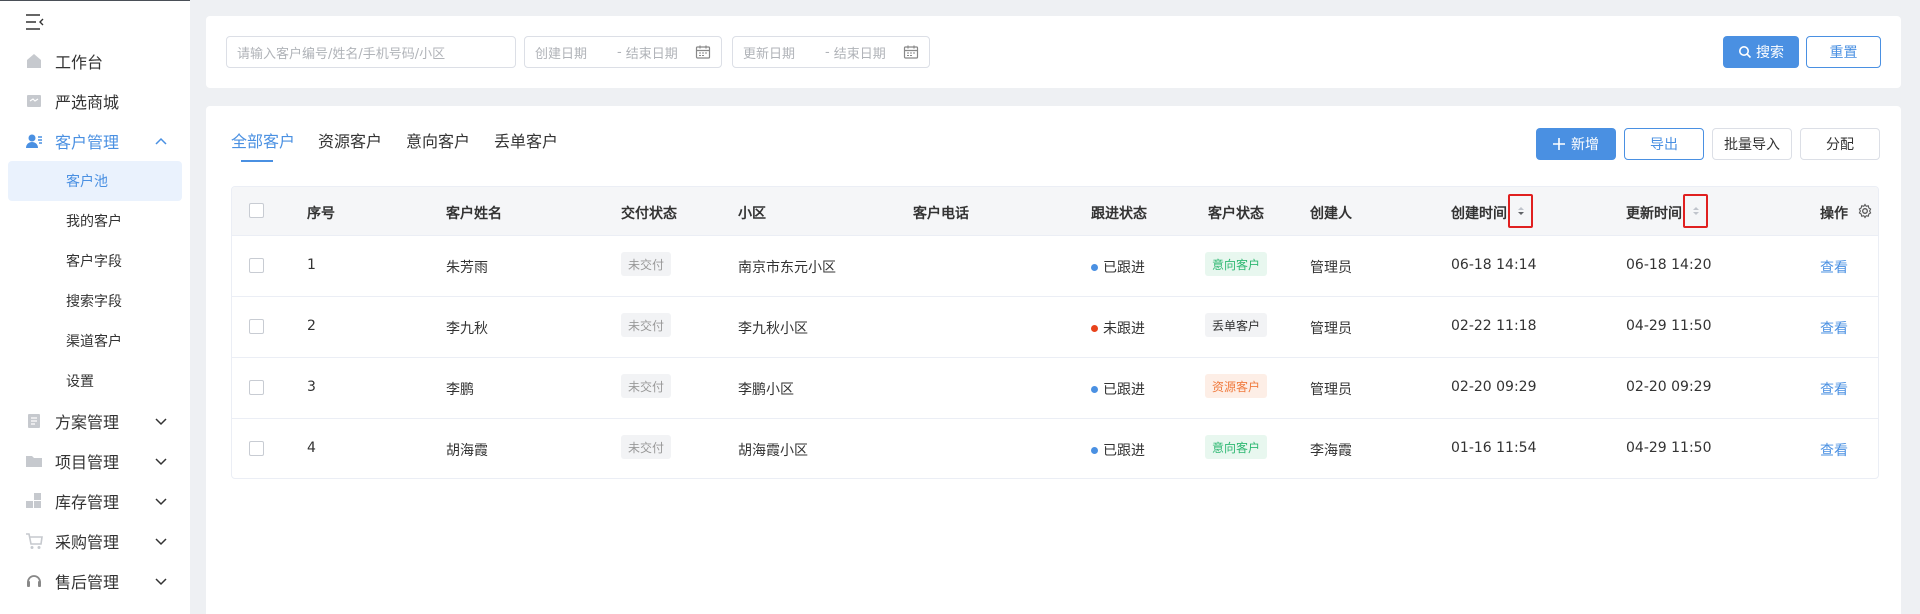 This screenshot has height=614, width=1920. I want to click on search-placeholder: 请输入客户编号/姓名/手机号码/小区, so click(341, 54).